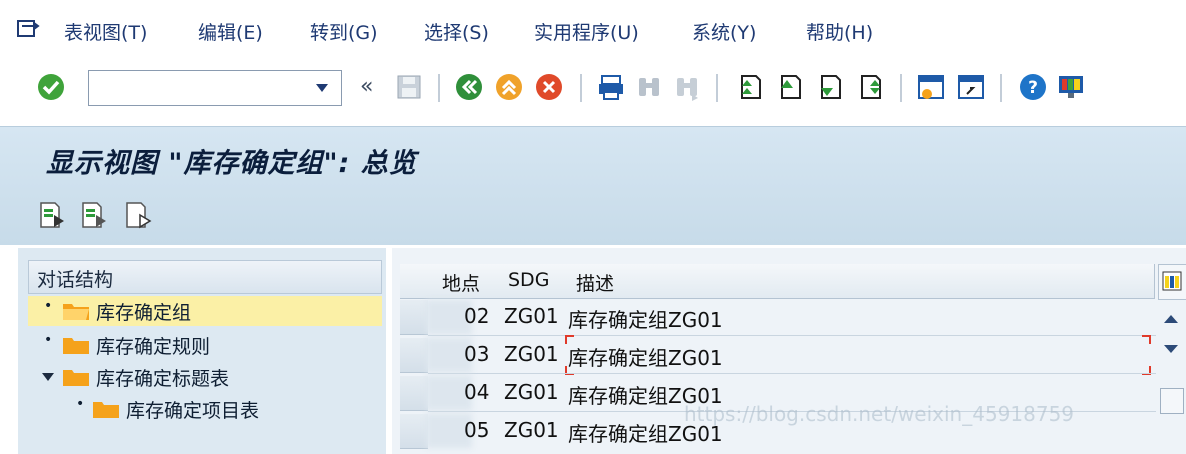 The height and width of the screenshot is (454, 1186). I want to click on dialog-structure-pane: 对话结构 • 库存确定组 • 库存确定规则 库存确定标题表 • 库存确定项目表, so click(202, 351).